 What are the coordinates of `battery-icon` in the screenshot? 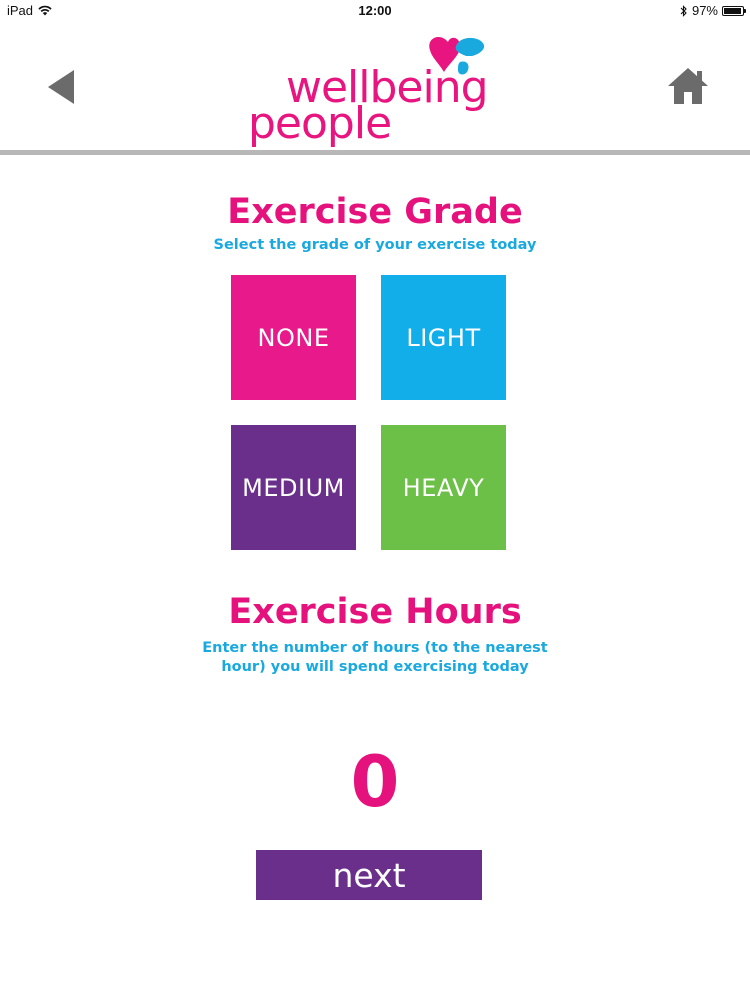 It's located at (734, 10).